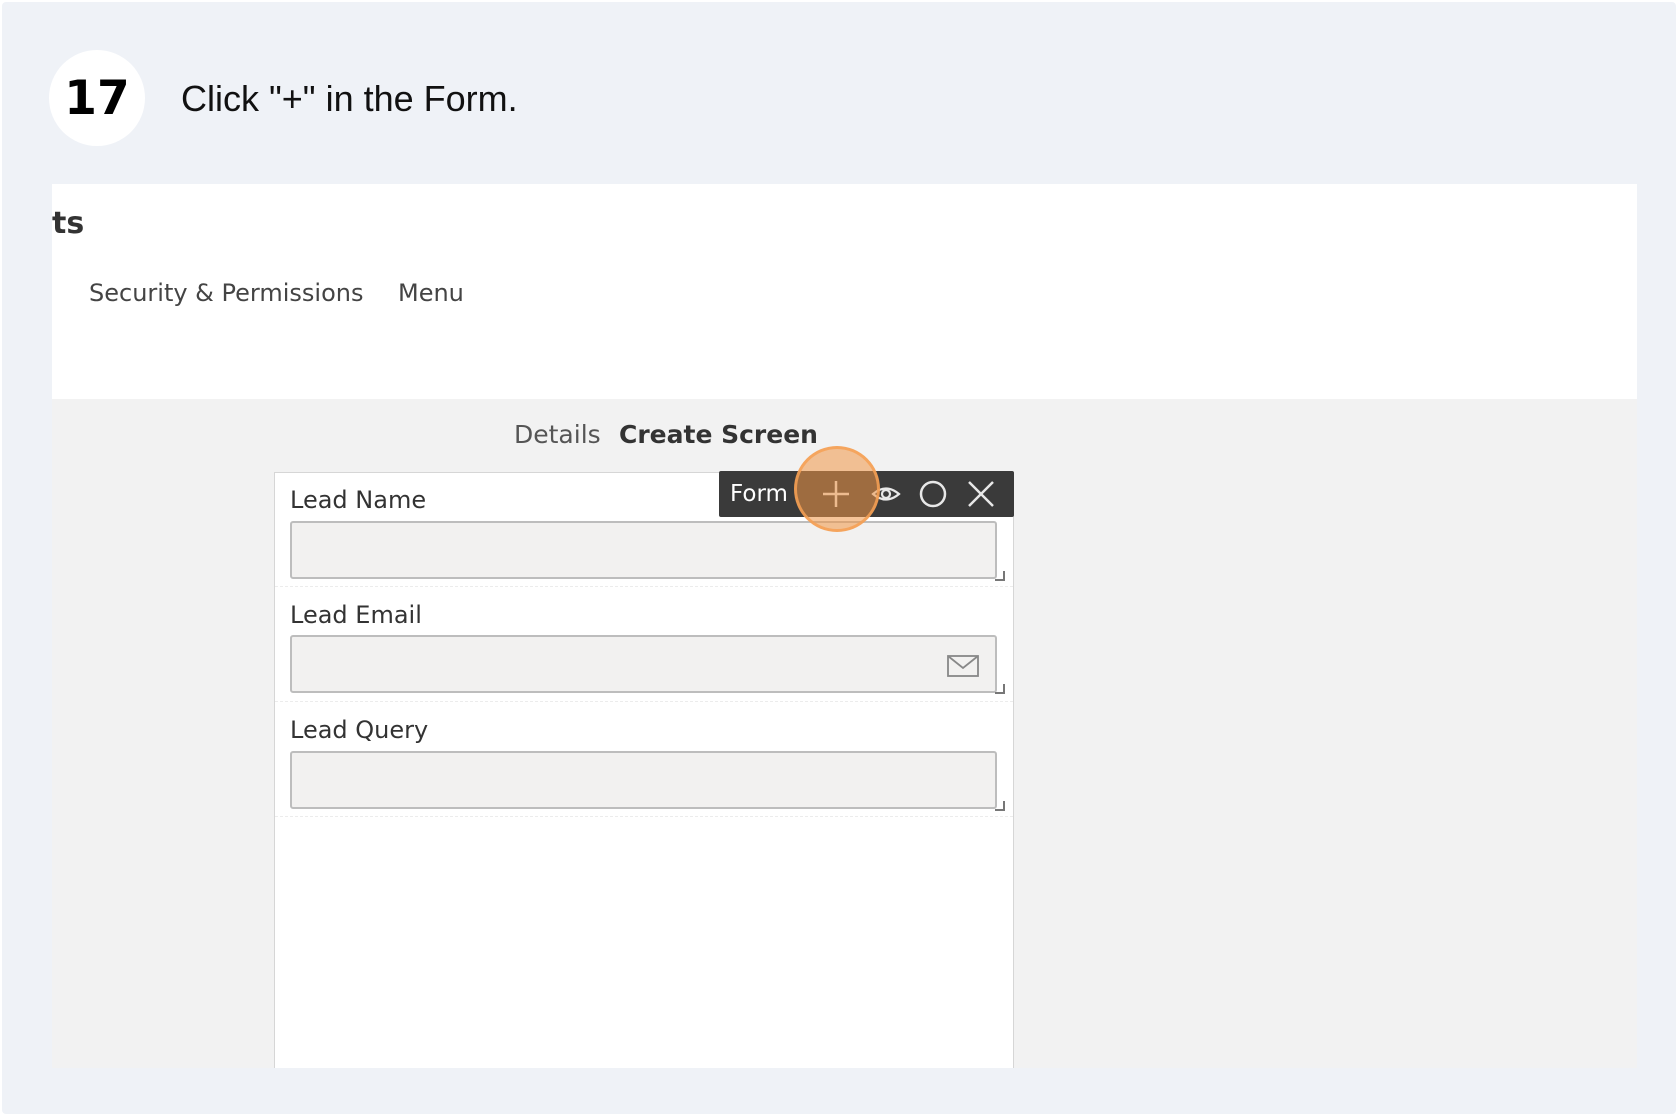 The height and width of the screenshot is (1120, 1680). I want to click on field-lead-query: Lead Query, so click(644, 760).